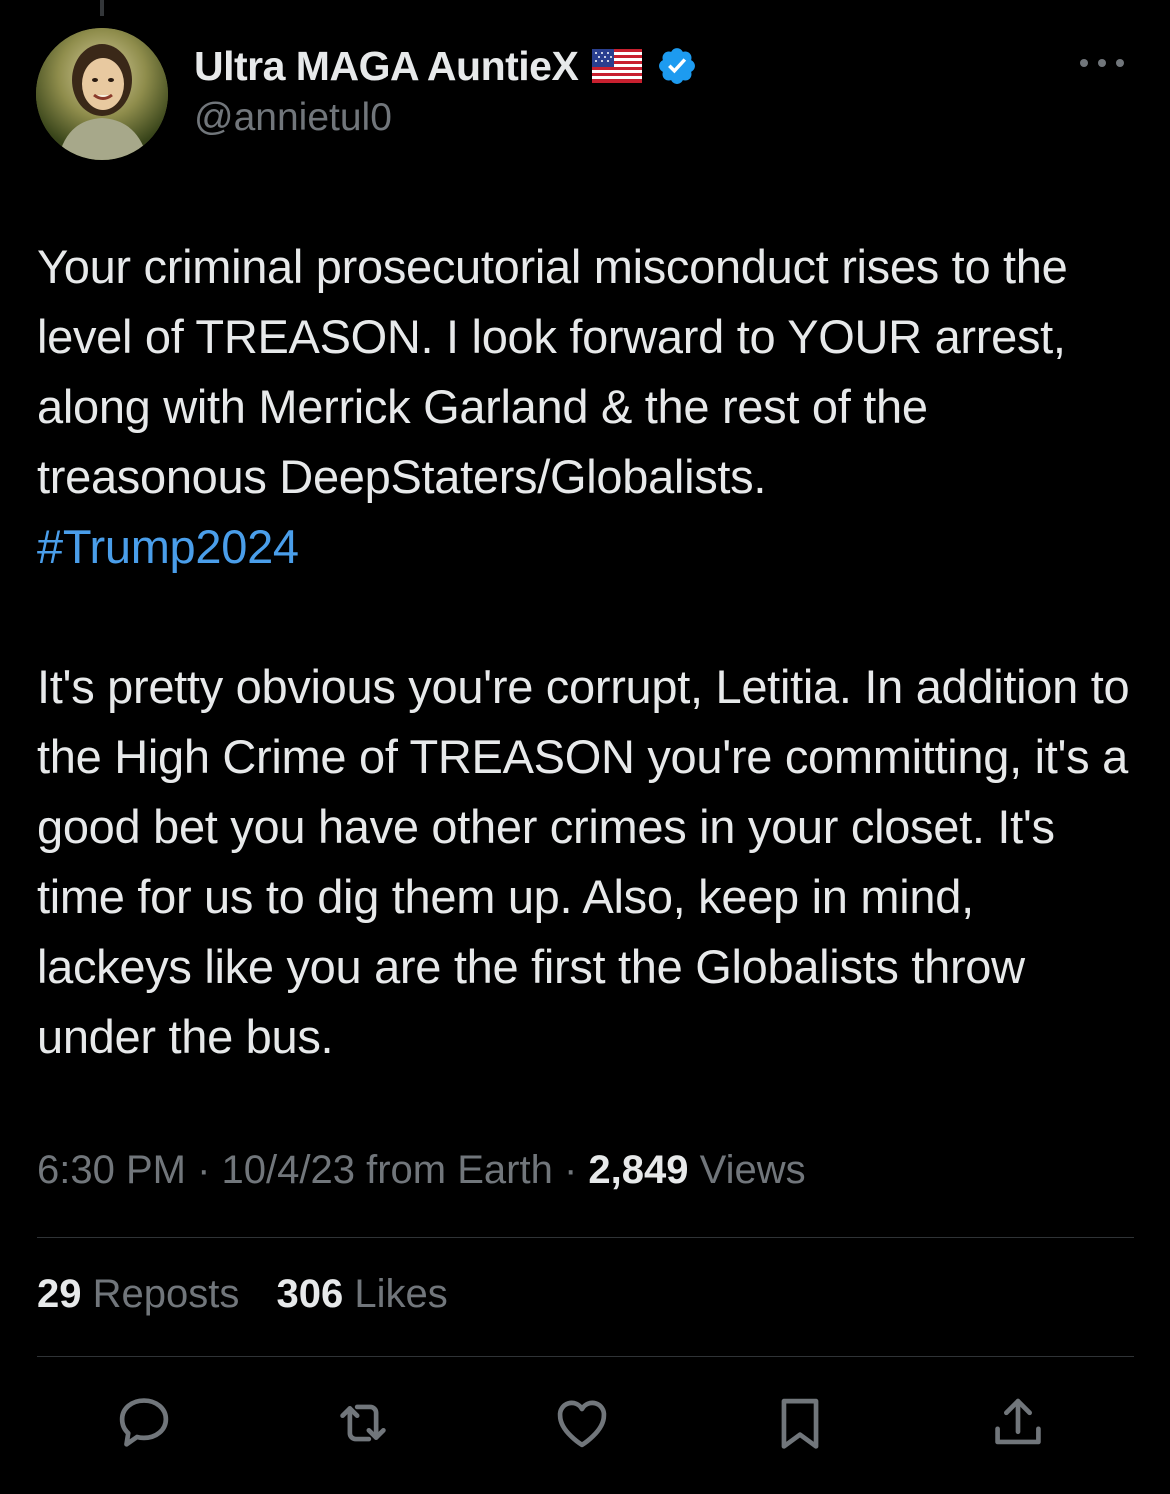  I want to click on likes-label: Likes, so click(401, 1294).